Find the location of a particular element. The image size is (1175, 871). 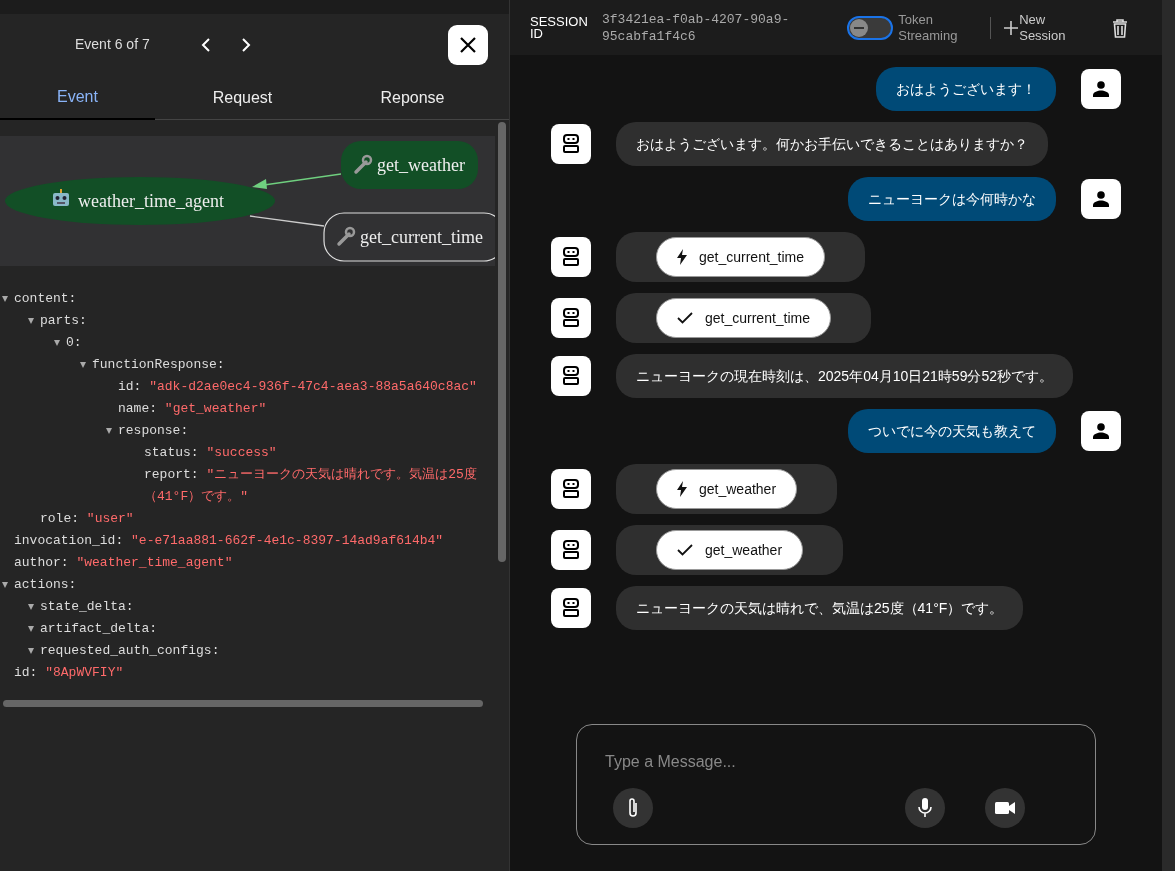

tree-entry: response: is located at coordinates (153, 431).